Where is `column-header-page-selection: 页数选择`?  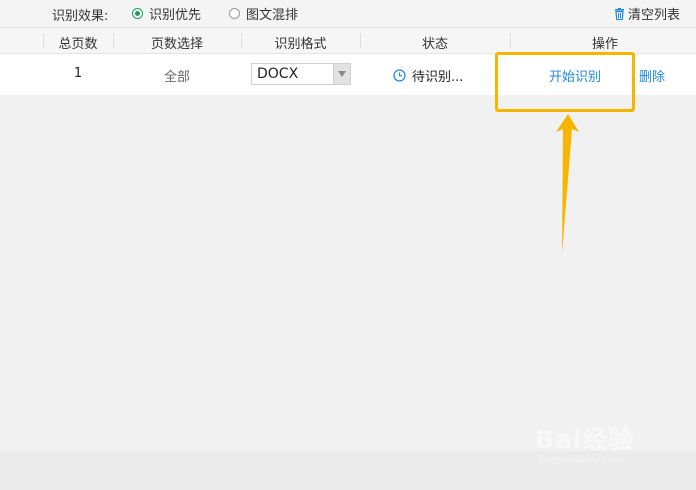 column-header-page-selection: 页数选择 is located at coordinates (176, 44).